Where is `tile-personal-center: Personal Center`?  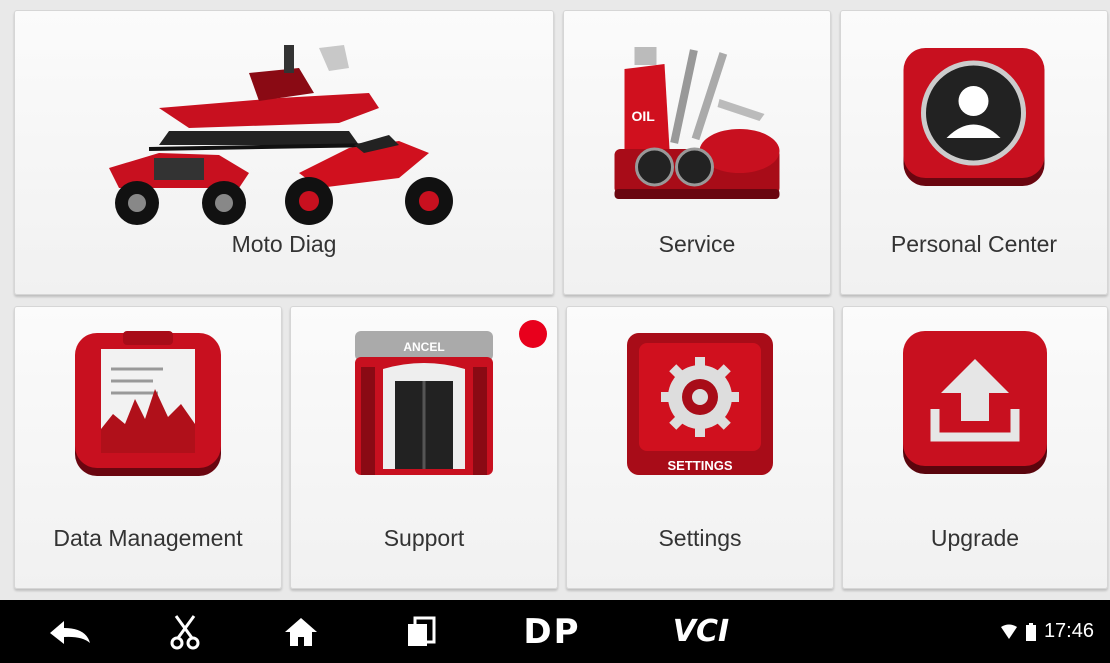
tile-personal-center: Personal Center is located at coordinates (974, 152).